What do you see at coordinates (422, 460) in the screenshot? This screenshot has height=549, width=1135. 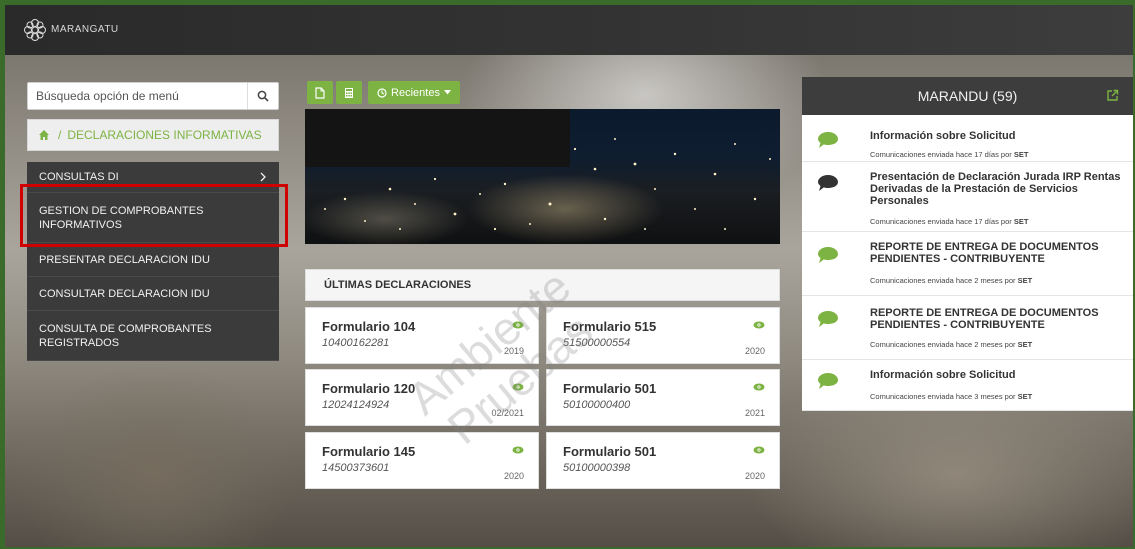 I see `declaration-card: Formulario 145 14500373601 2020` at bounding box center [422, 460].